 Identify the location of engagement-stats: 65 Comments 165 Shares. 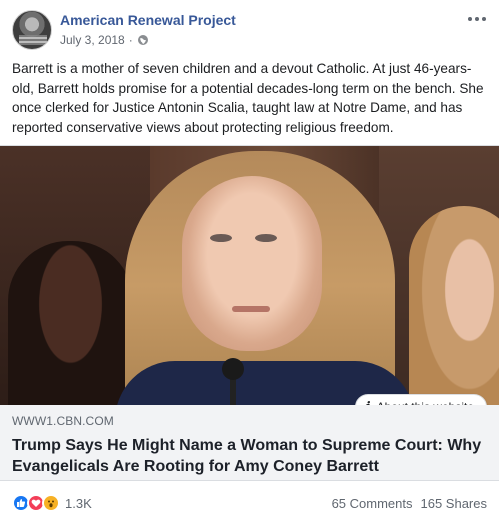
(409, 503).